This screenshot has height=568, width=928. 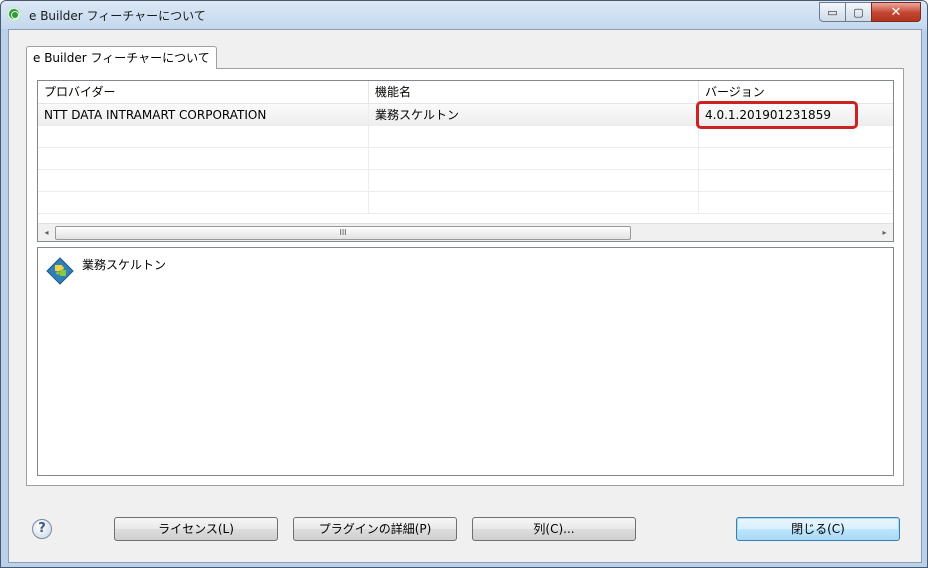 I want to click on column-header-version: バージョン, so click(x=796, y=92).